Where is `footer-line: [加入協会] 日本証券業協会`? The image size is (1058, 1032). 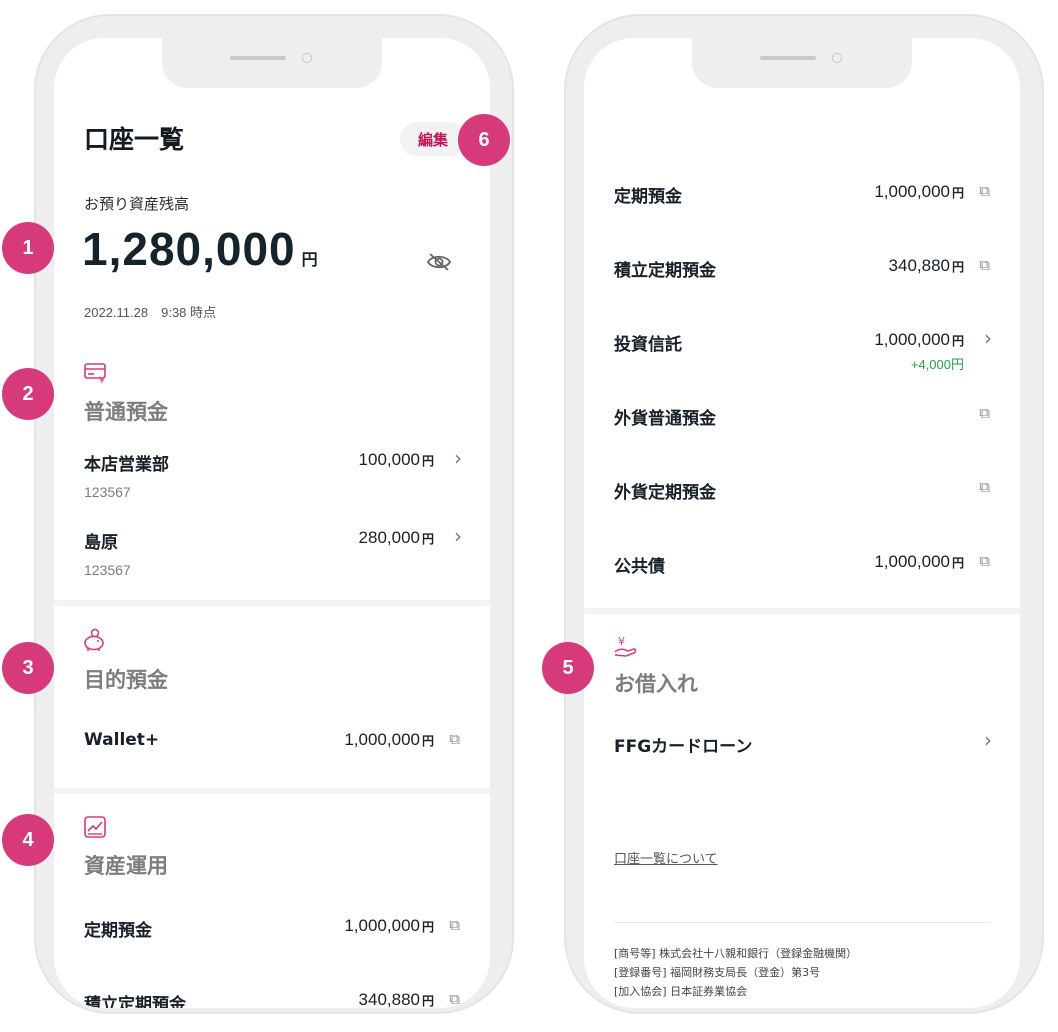 footer-line: [加入協会] 日本証券業協会 is located at coordinates (681, 991).